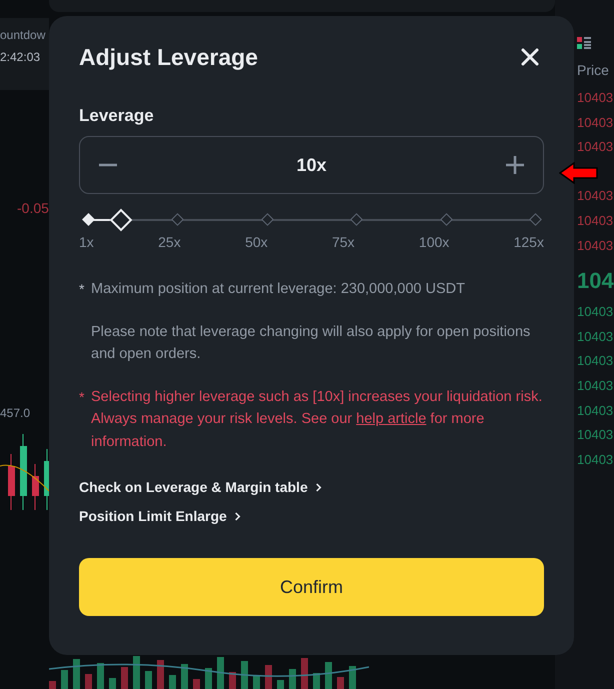 This screenshot has width=614, height=689. I want to click on funding-rate: -0.05, so click(33, 208).